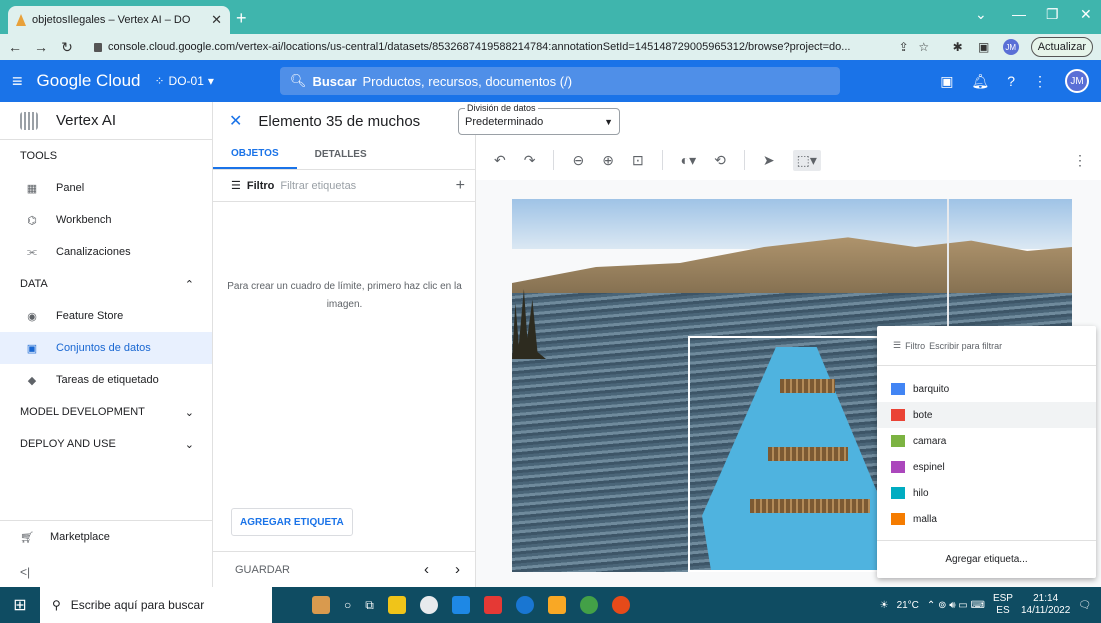 The image size is (1101, 623). What do you see at coordinates (946, 81) in the screenshot?
I see `cloud-shell-icon: ▣` at bounding box center [946, 81].